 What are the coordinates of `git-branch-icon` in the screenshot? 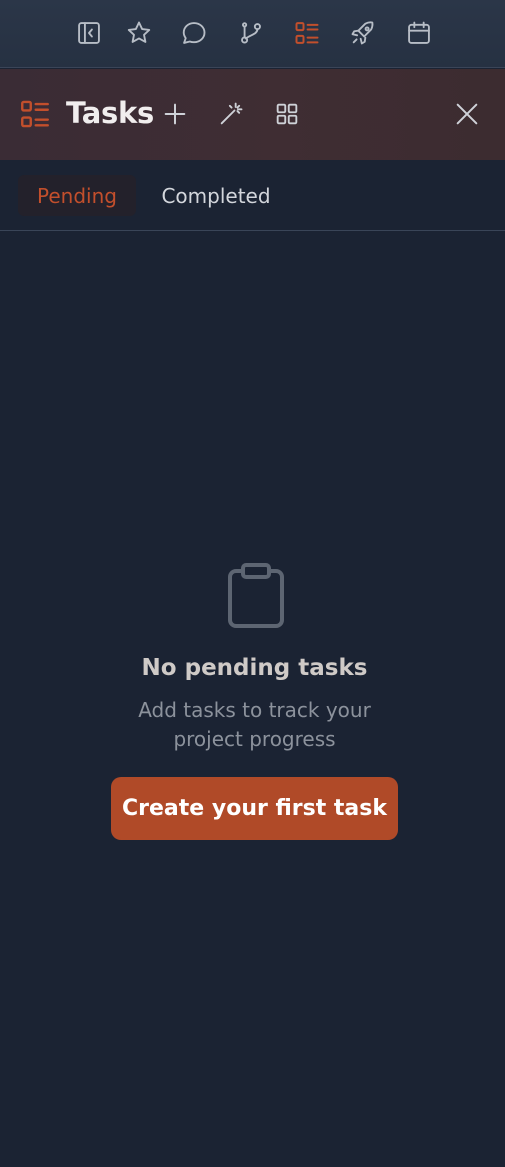 It's located at (251, 33).